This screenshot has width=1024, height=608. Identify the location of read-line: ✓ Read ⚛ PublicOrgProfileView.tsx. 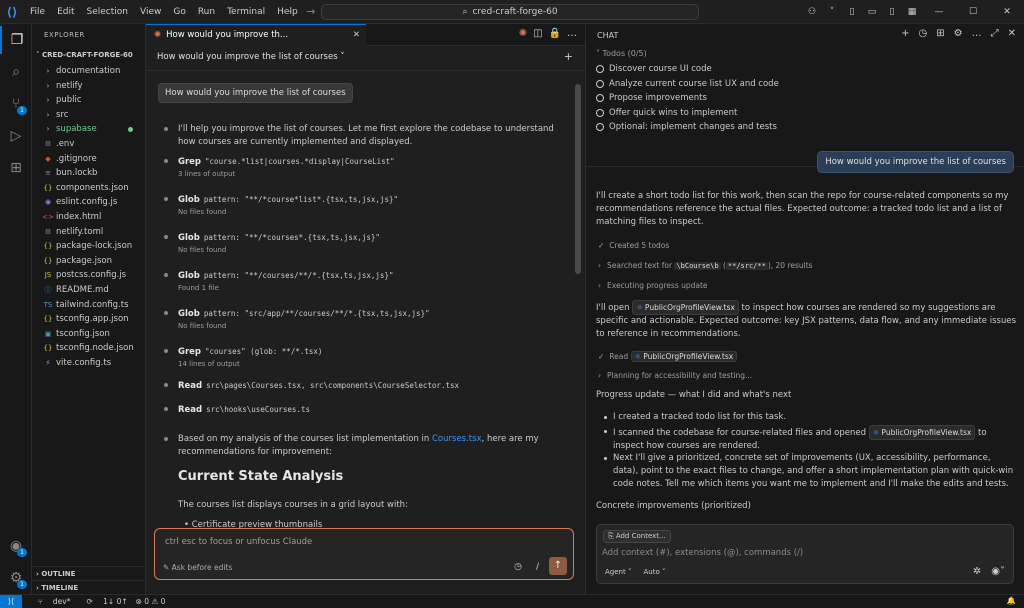
(668, 356).